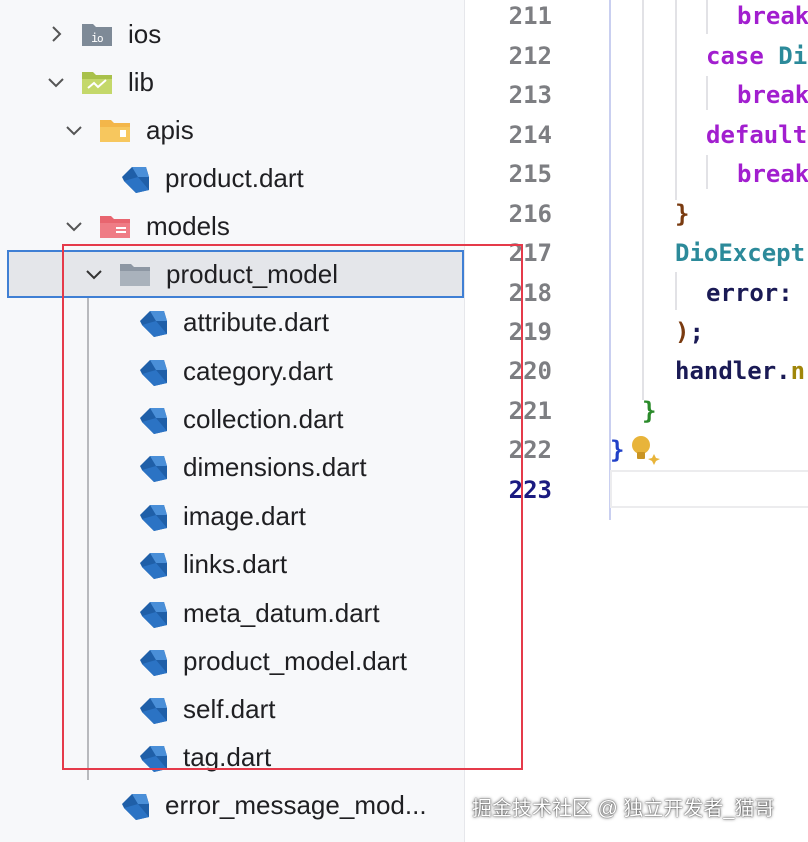 The width and height of the screenshot is (808, 842). What do you see at coordinates (530, 411) in the screenshot?
I see `line-number: 221` at bounding box center [530, 411].